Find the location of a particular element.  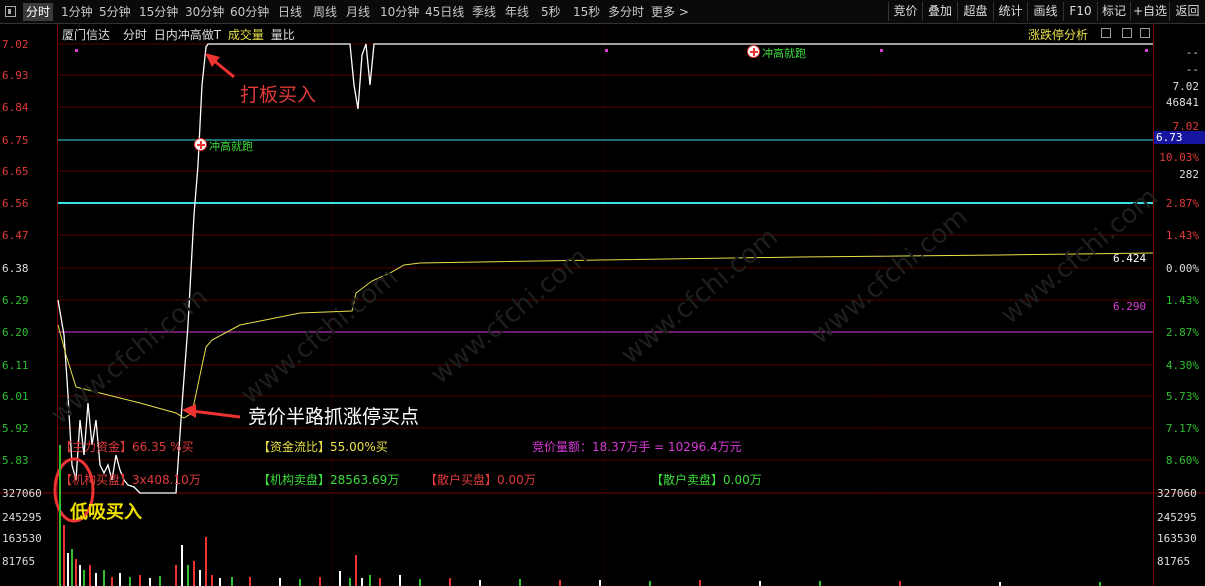

price-axis-label: 5.83 is located at coordinates (15, 460).